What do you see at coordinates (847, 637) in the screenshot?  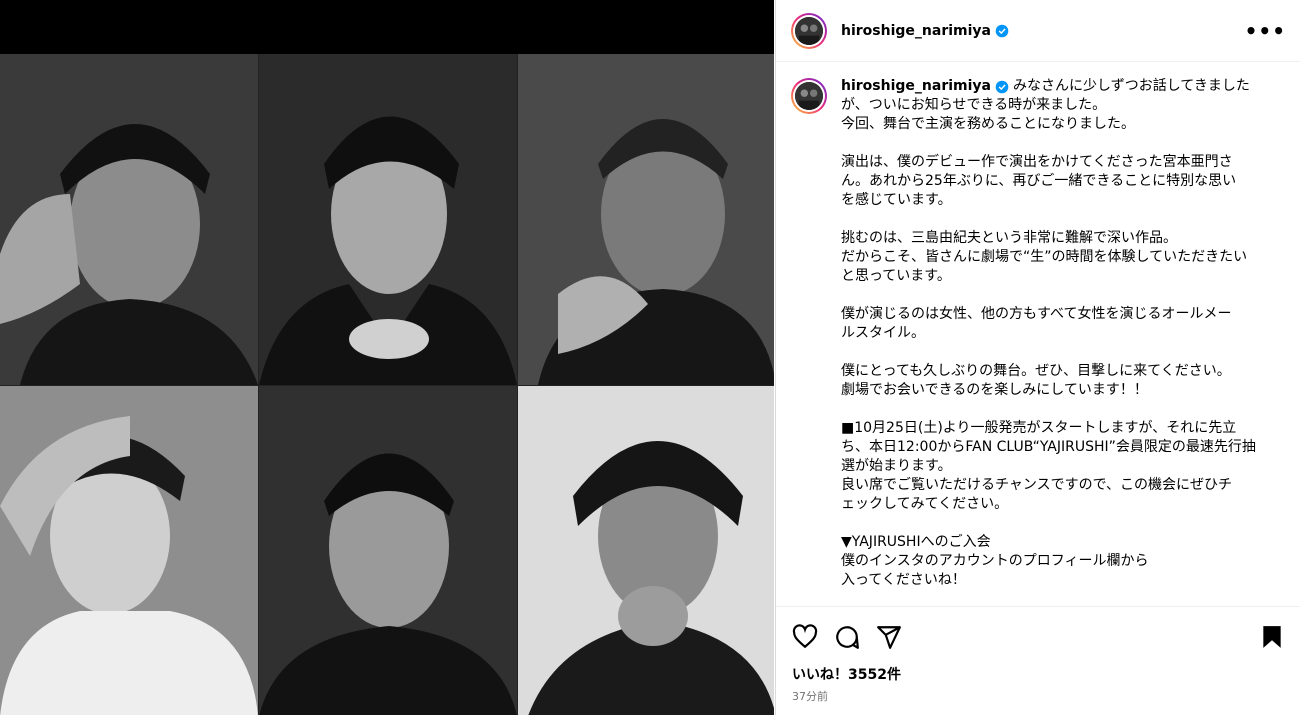 I see `comment-icon` at bounding box center [847, 637].